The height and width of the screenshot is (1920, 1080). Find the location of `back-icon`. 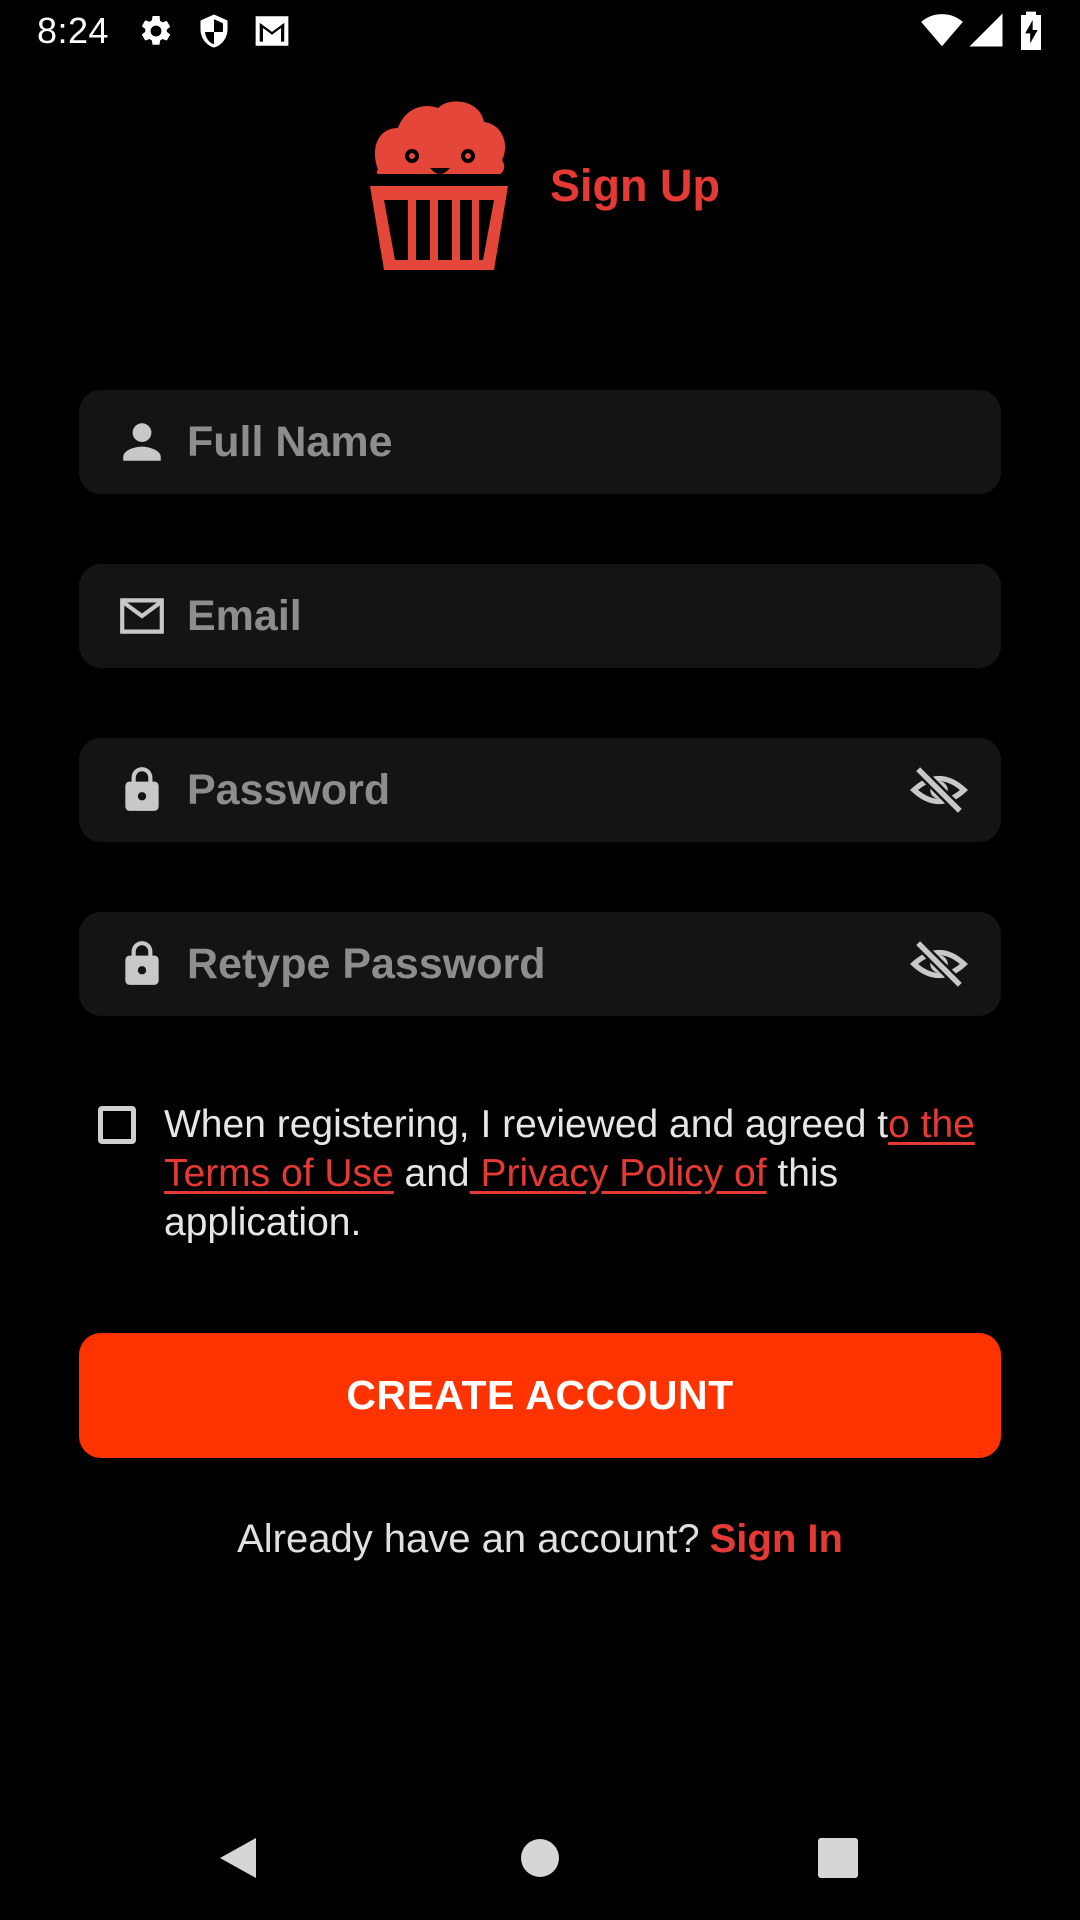

back-icon is located at coordinates (238, 1858).